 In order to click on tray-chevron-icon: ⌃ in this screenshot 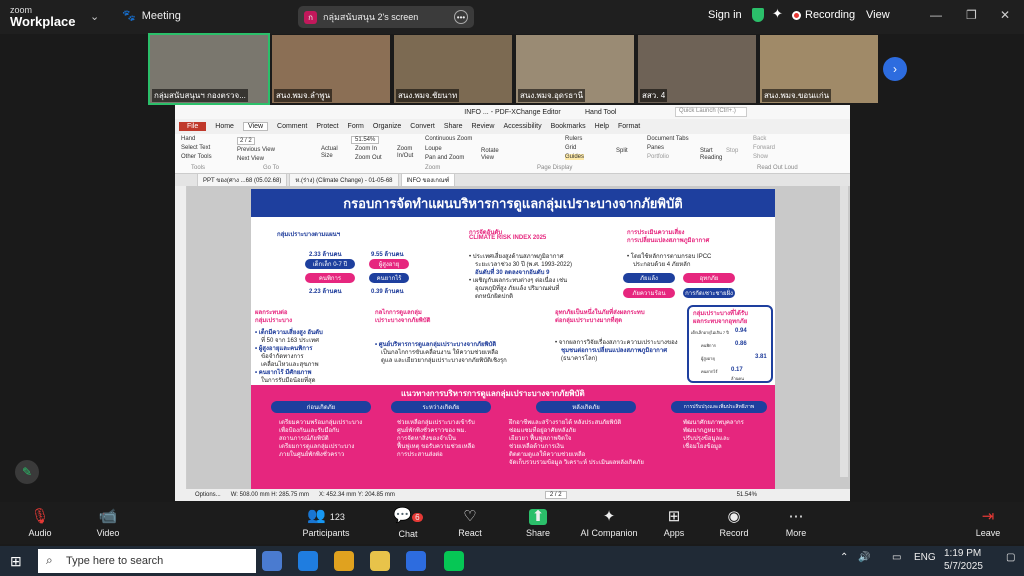, I will do `click(844, 557)`.